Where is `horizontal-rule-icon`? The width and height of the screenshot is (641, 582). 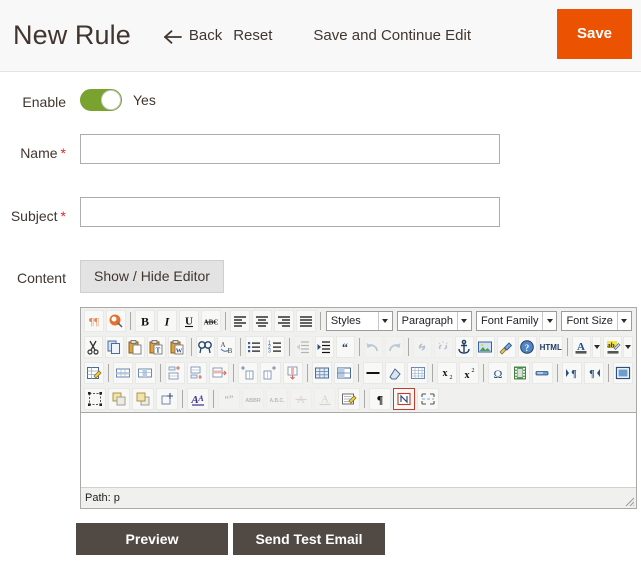
horizontal-rule-icon is located at coordinates (373, 373).